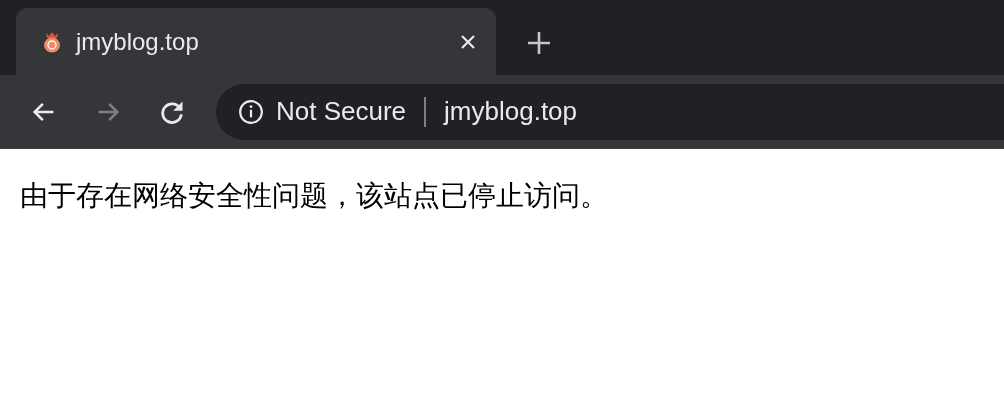 The height and width of the screenshot is (408, 1004). Describe the element at coordinates (511, 111) in the screenshot. I see `url-text: jmyblog.top` at that location.